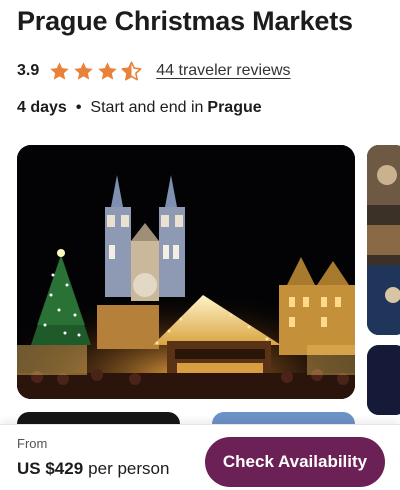  I want to click on check-availability-button: Check Availability, so click(295, 462).